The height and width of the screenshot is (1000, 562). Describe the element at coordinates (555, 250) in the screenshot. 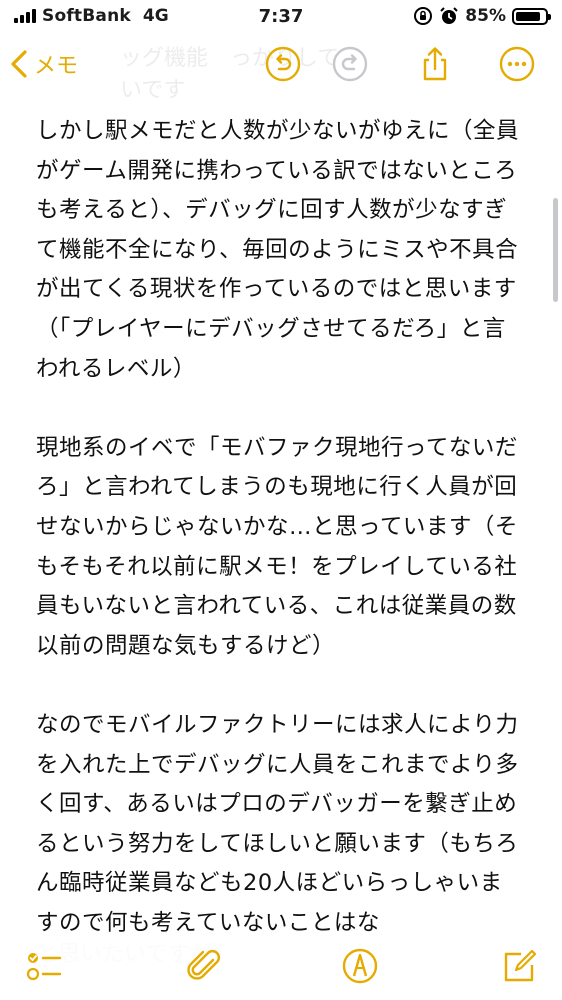

I see `scroll-indicator` at that location.